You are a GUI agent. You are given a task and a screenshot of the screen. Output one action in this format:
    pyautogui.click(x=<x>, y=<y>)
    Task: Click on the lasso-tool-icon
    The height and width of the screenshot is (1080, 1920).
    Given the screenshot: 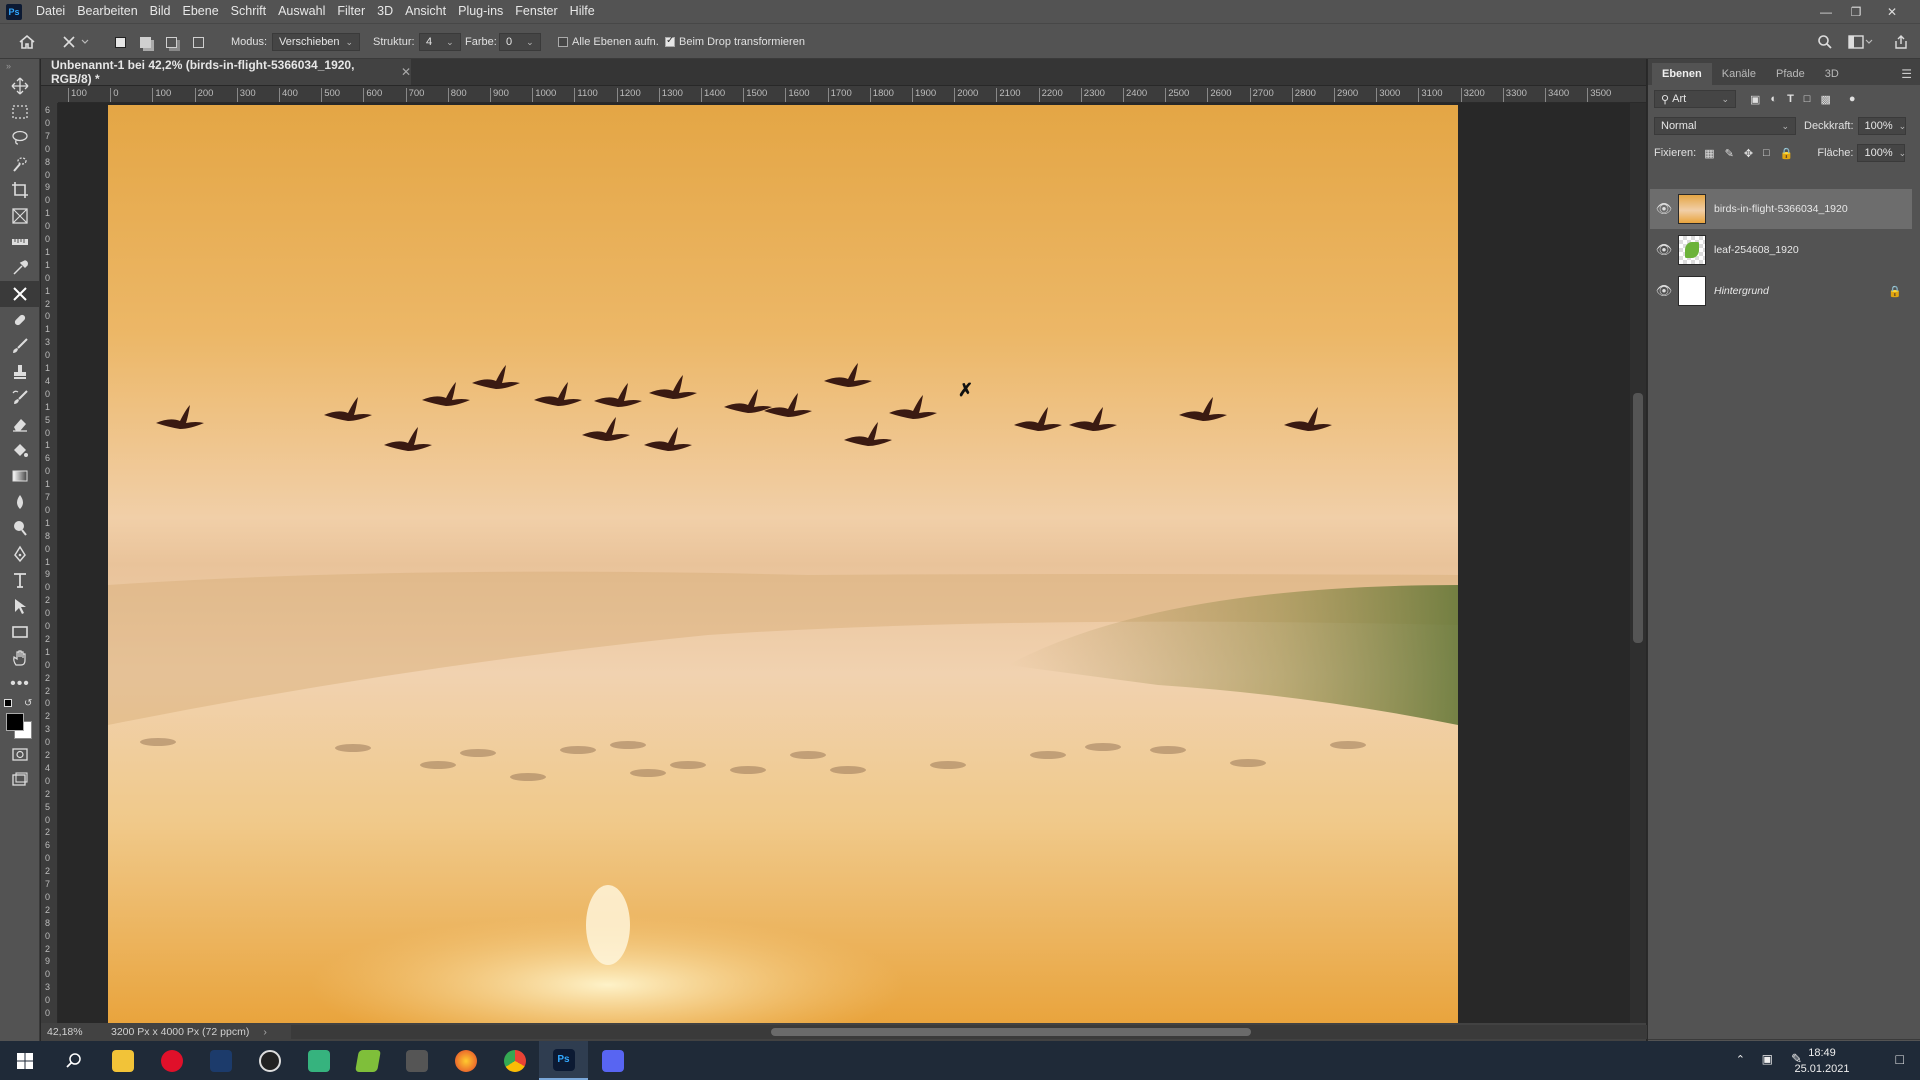 What is the action you would take?
    pyautogui.click(x=20, y=138)
    